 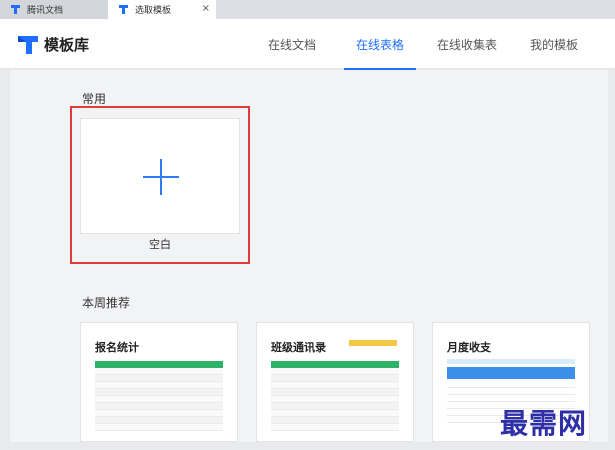 What do you see at coordinates (373, 343) in the screenshot?
I see `sheet-preview-tag` at bounding box center [373, 343].